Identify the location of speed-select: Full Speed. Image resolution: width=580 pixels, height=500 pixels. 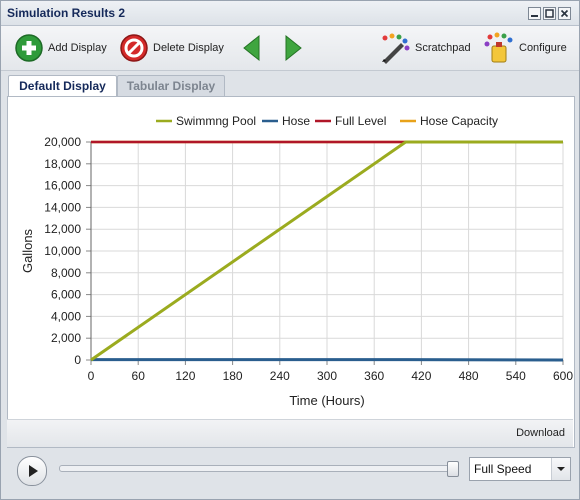
(520, 469).